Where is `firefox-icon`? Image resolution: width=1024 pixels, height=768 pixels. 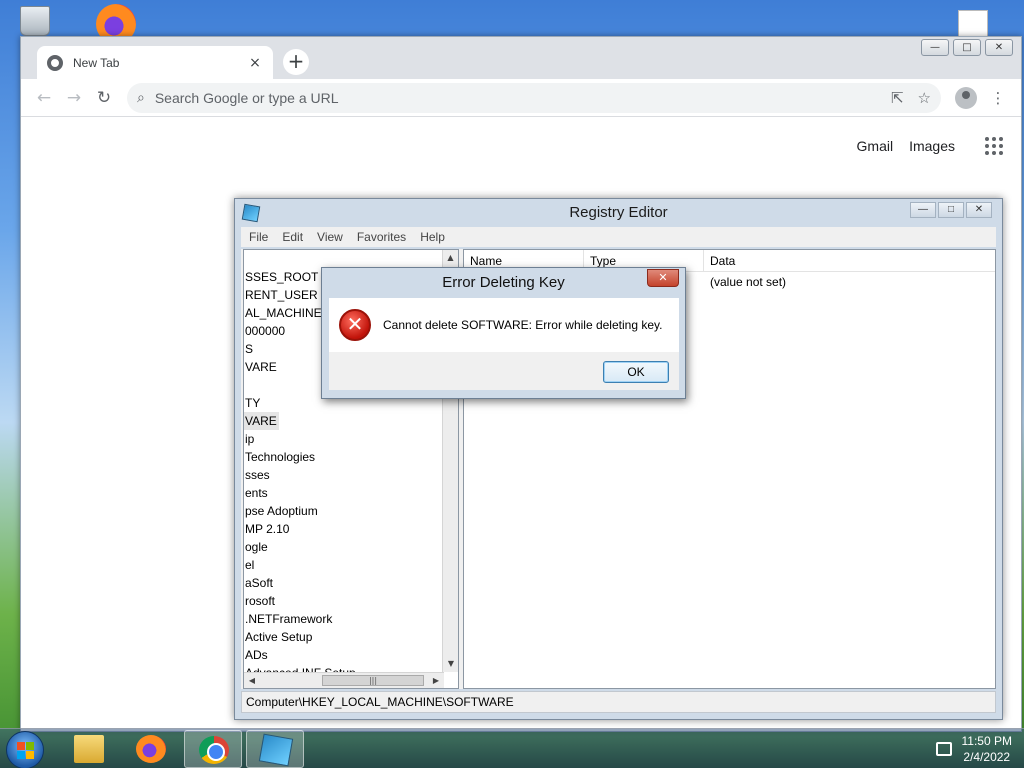 firefox-icon is located at coordinates (151, 749).